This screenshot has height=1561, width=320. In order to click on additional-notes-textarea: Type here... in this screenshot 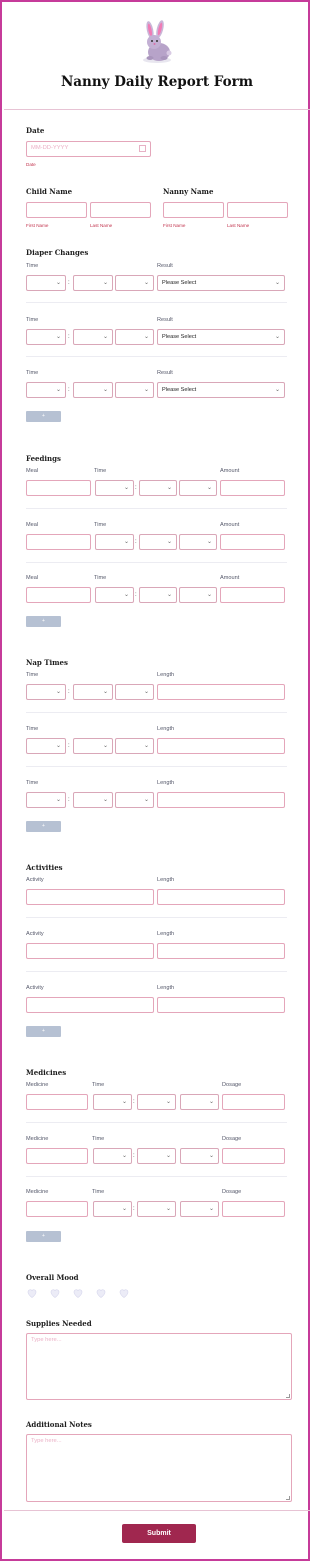, I will do `click(159, 1468)`.